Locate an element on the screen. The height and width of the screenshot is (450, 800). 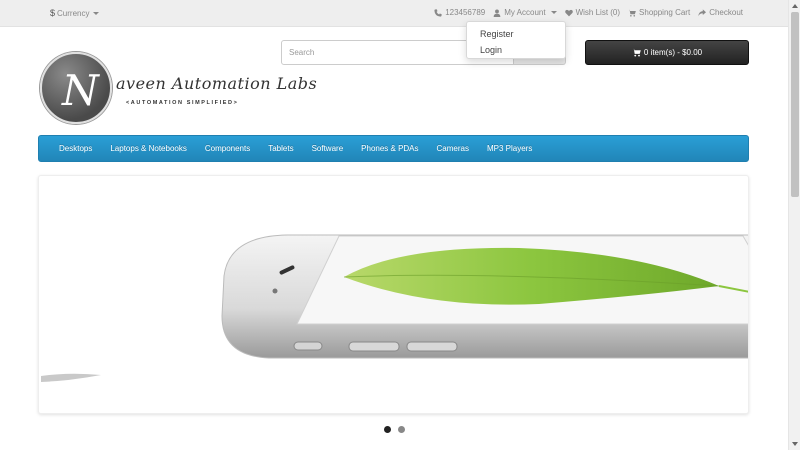
menu-item-cameras: Cameras is located at coordinates (453, 148).